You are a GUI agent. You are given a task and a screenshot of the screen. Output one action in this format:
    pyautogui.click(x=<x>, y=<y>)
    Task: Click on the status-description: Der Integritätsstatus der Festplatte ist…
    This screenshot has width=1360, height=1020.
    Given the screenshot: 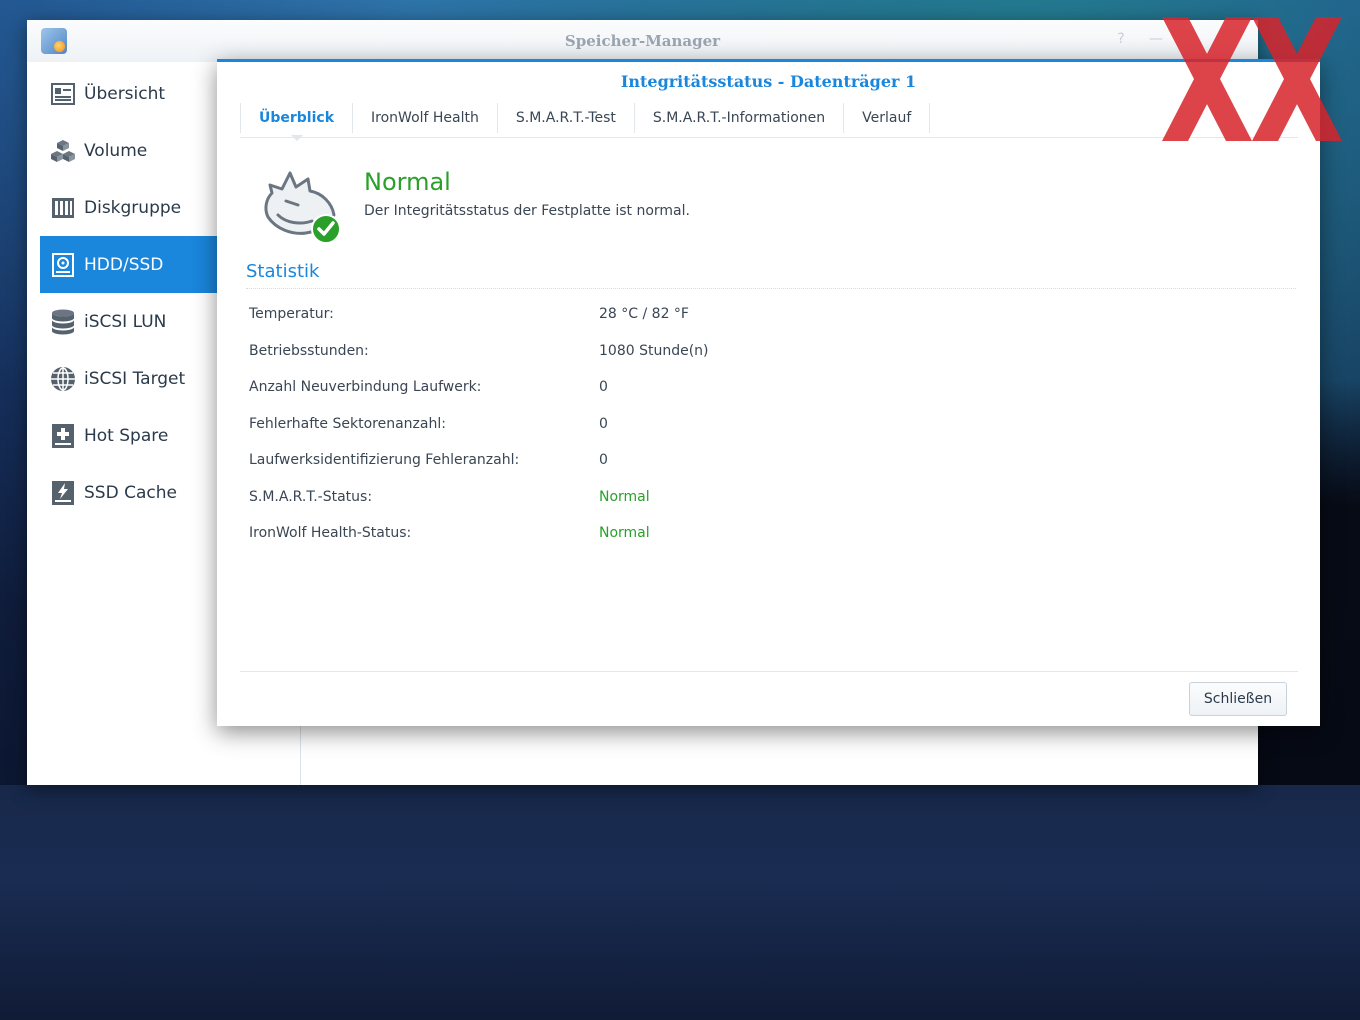 What is the action you would take?
    pyautogui.click(x=527, y=211)
    